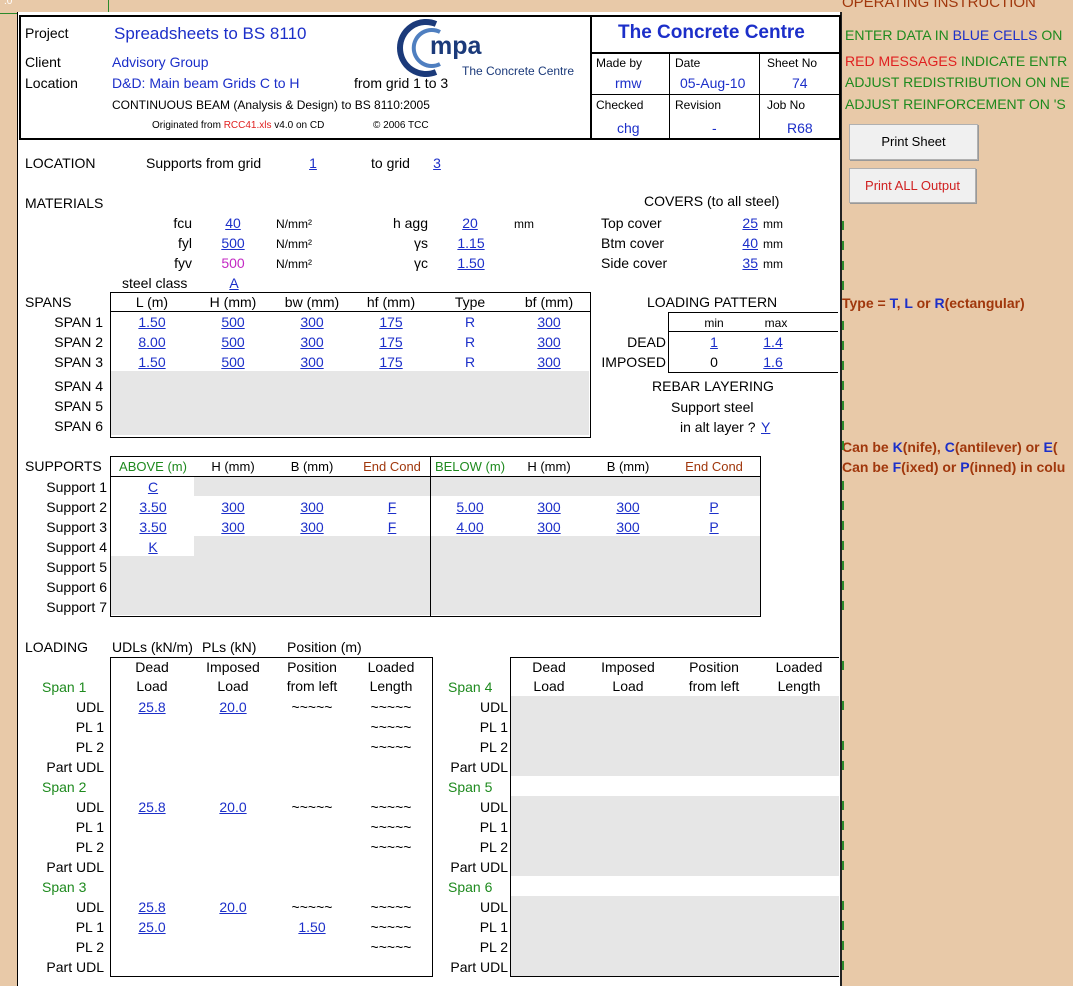 This screenshot has width=1073, height=986. What do you see at coordinates (471, 263) in the screenshot?
I see `gamma-c-value: 1.50` at bounding box center [471, 263].